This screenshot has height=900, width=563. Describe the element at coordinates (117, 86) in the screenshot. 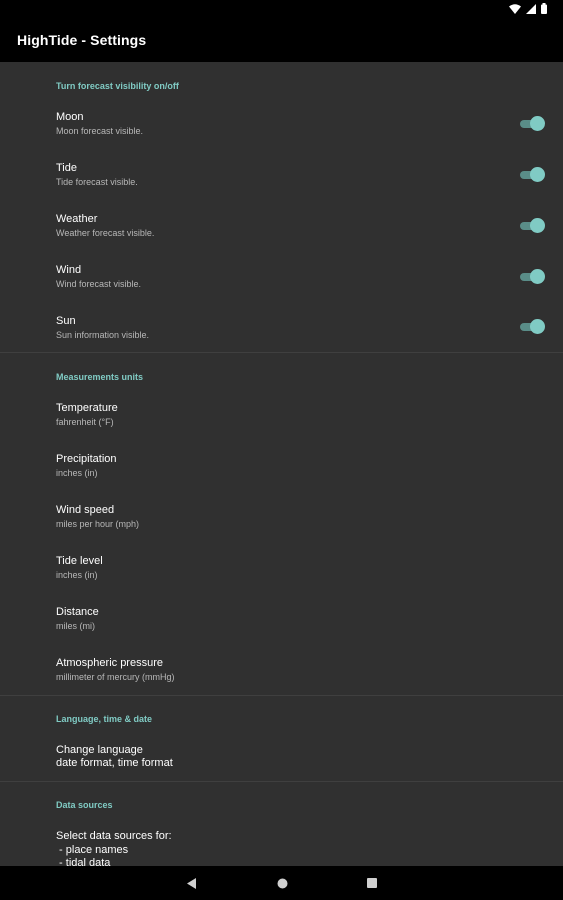

I see `section-header-visibility: Turn forecast visibility on/off` at that location.